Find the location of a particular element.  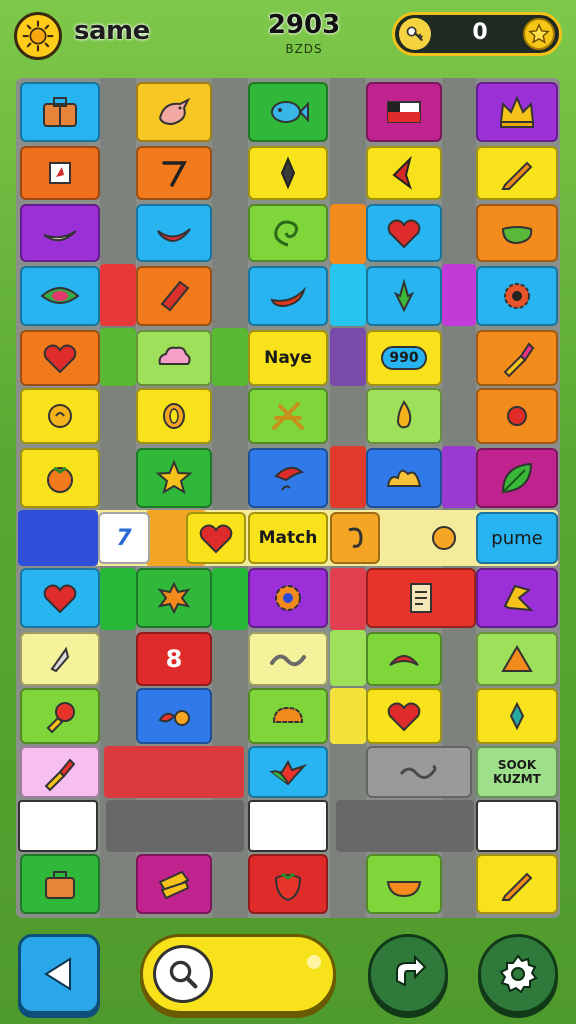

tile-text-8: 8 is located at coordinates (174, 659).